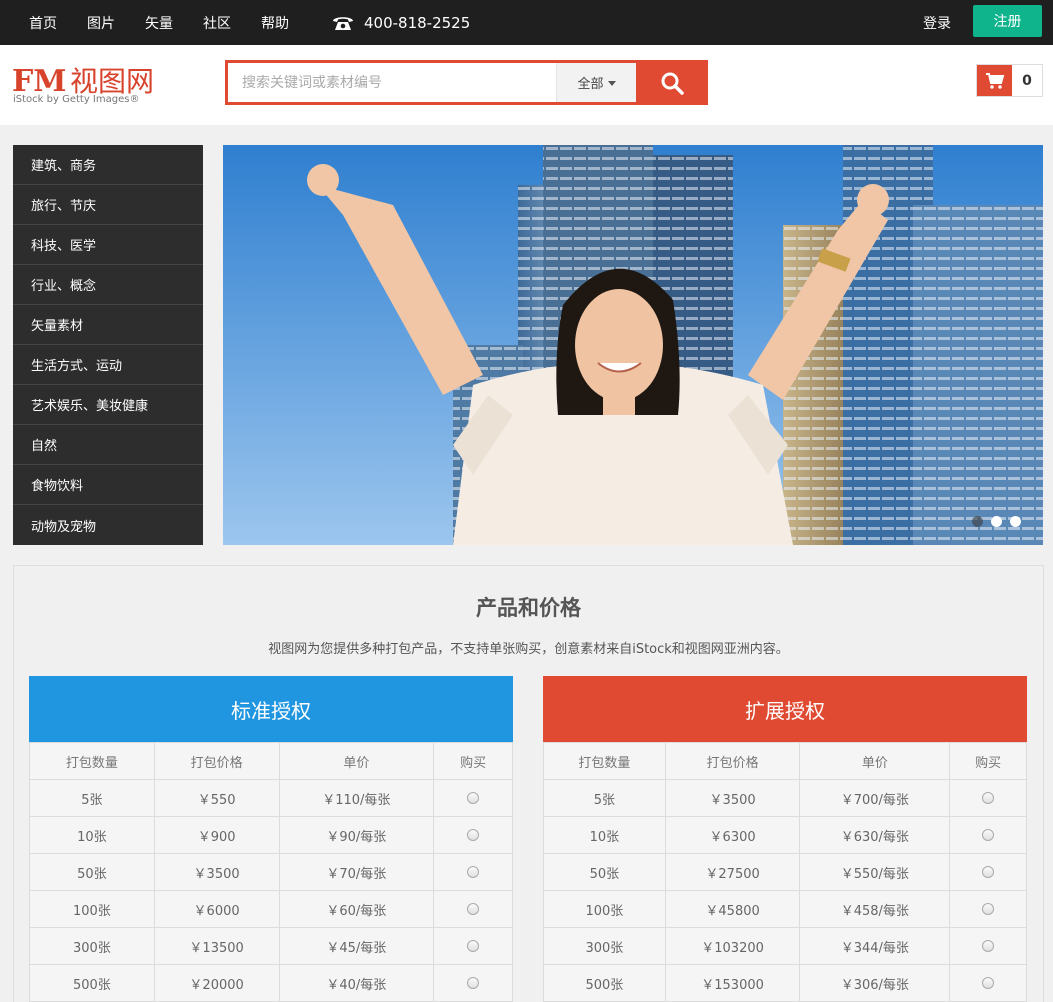  What do you see at coordinates (108, 285) in the screenshot?
I see `category-item: 行业、概念` at bounding box center [108, 285].